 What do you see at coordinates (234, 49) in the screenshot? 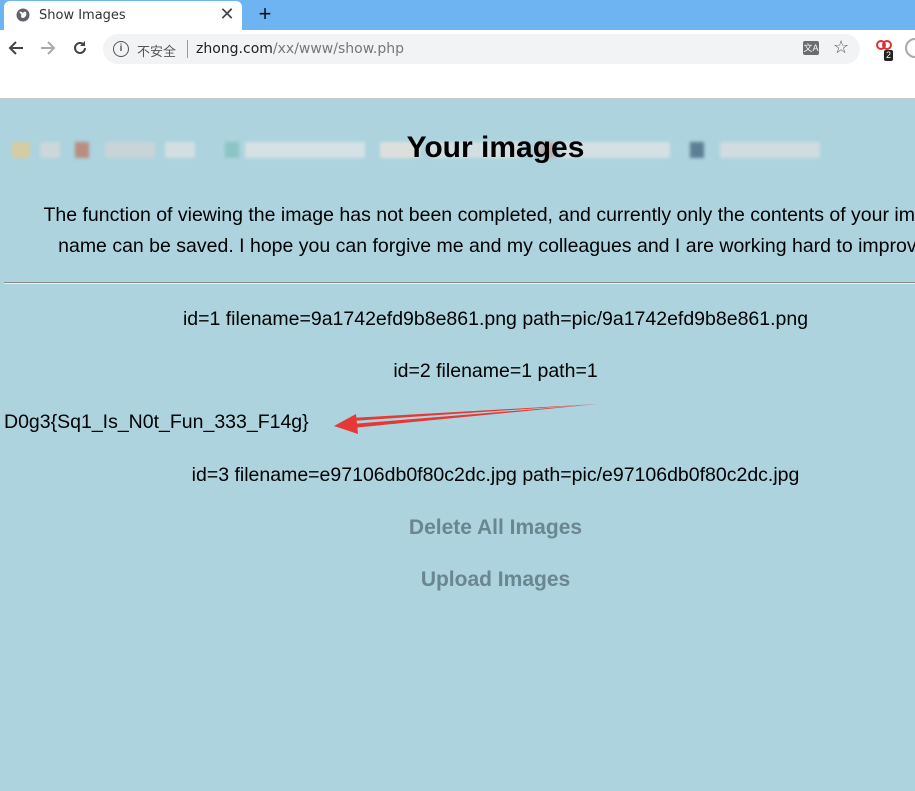
I see `url-host: zhong.com` at bounding box center [234, 49].